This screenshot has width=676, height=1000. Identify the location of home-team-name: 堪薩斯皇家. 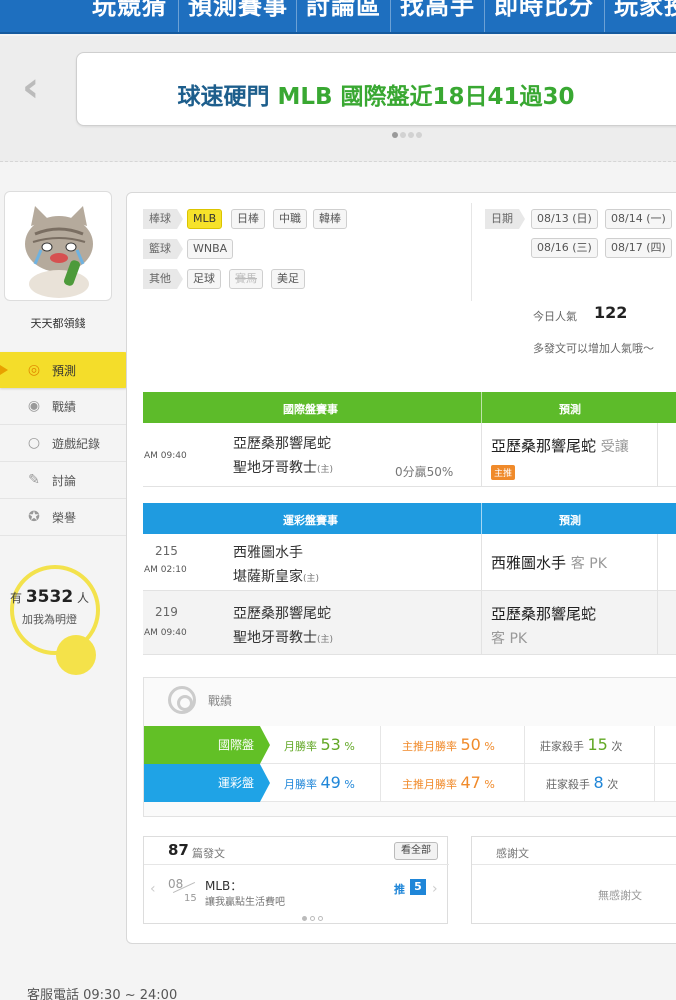
(268, 577).